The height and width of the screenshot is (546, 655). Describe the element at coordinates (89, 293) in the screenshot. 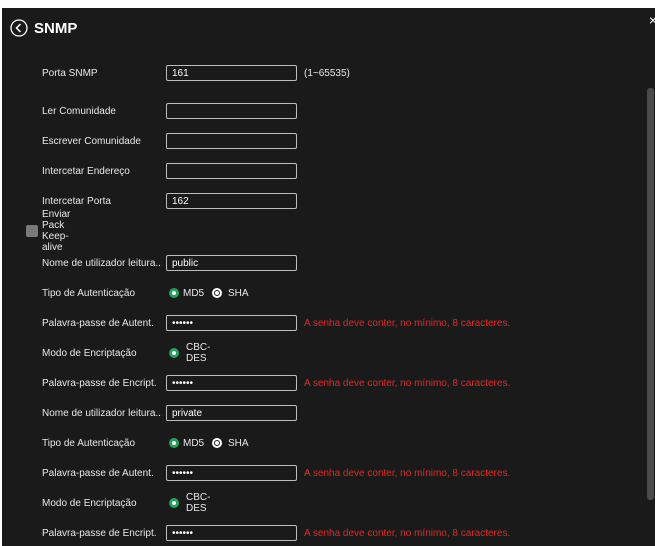

I see `read-auth-type-label: Tipo de Autenticação` at that location.